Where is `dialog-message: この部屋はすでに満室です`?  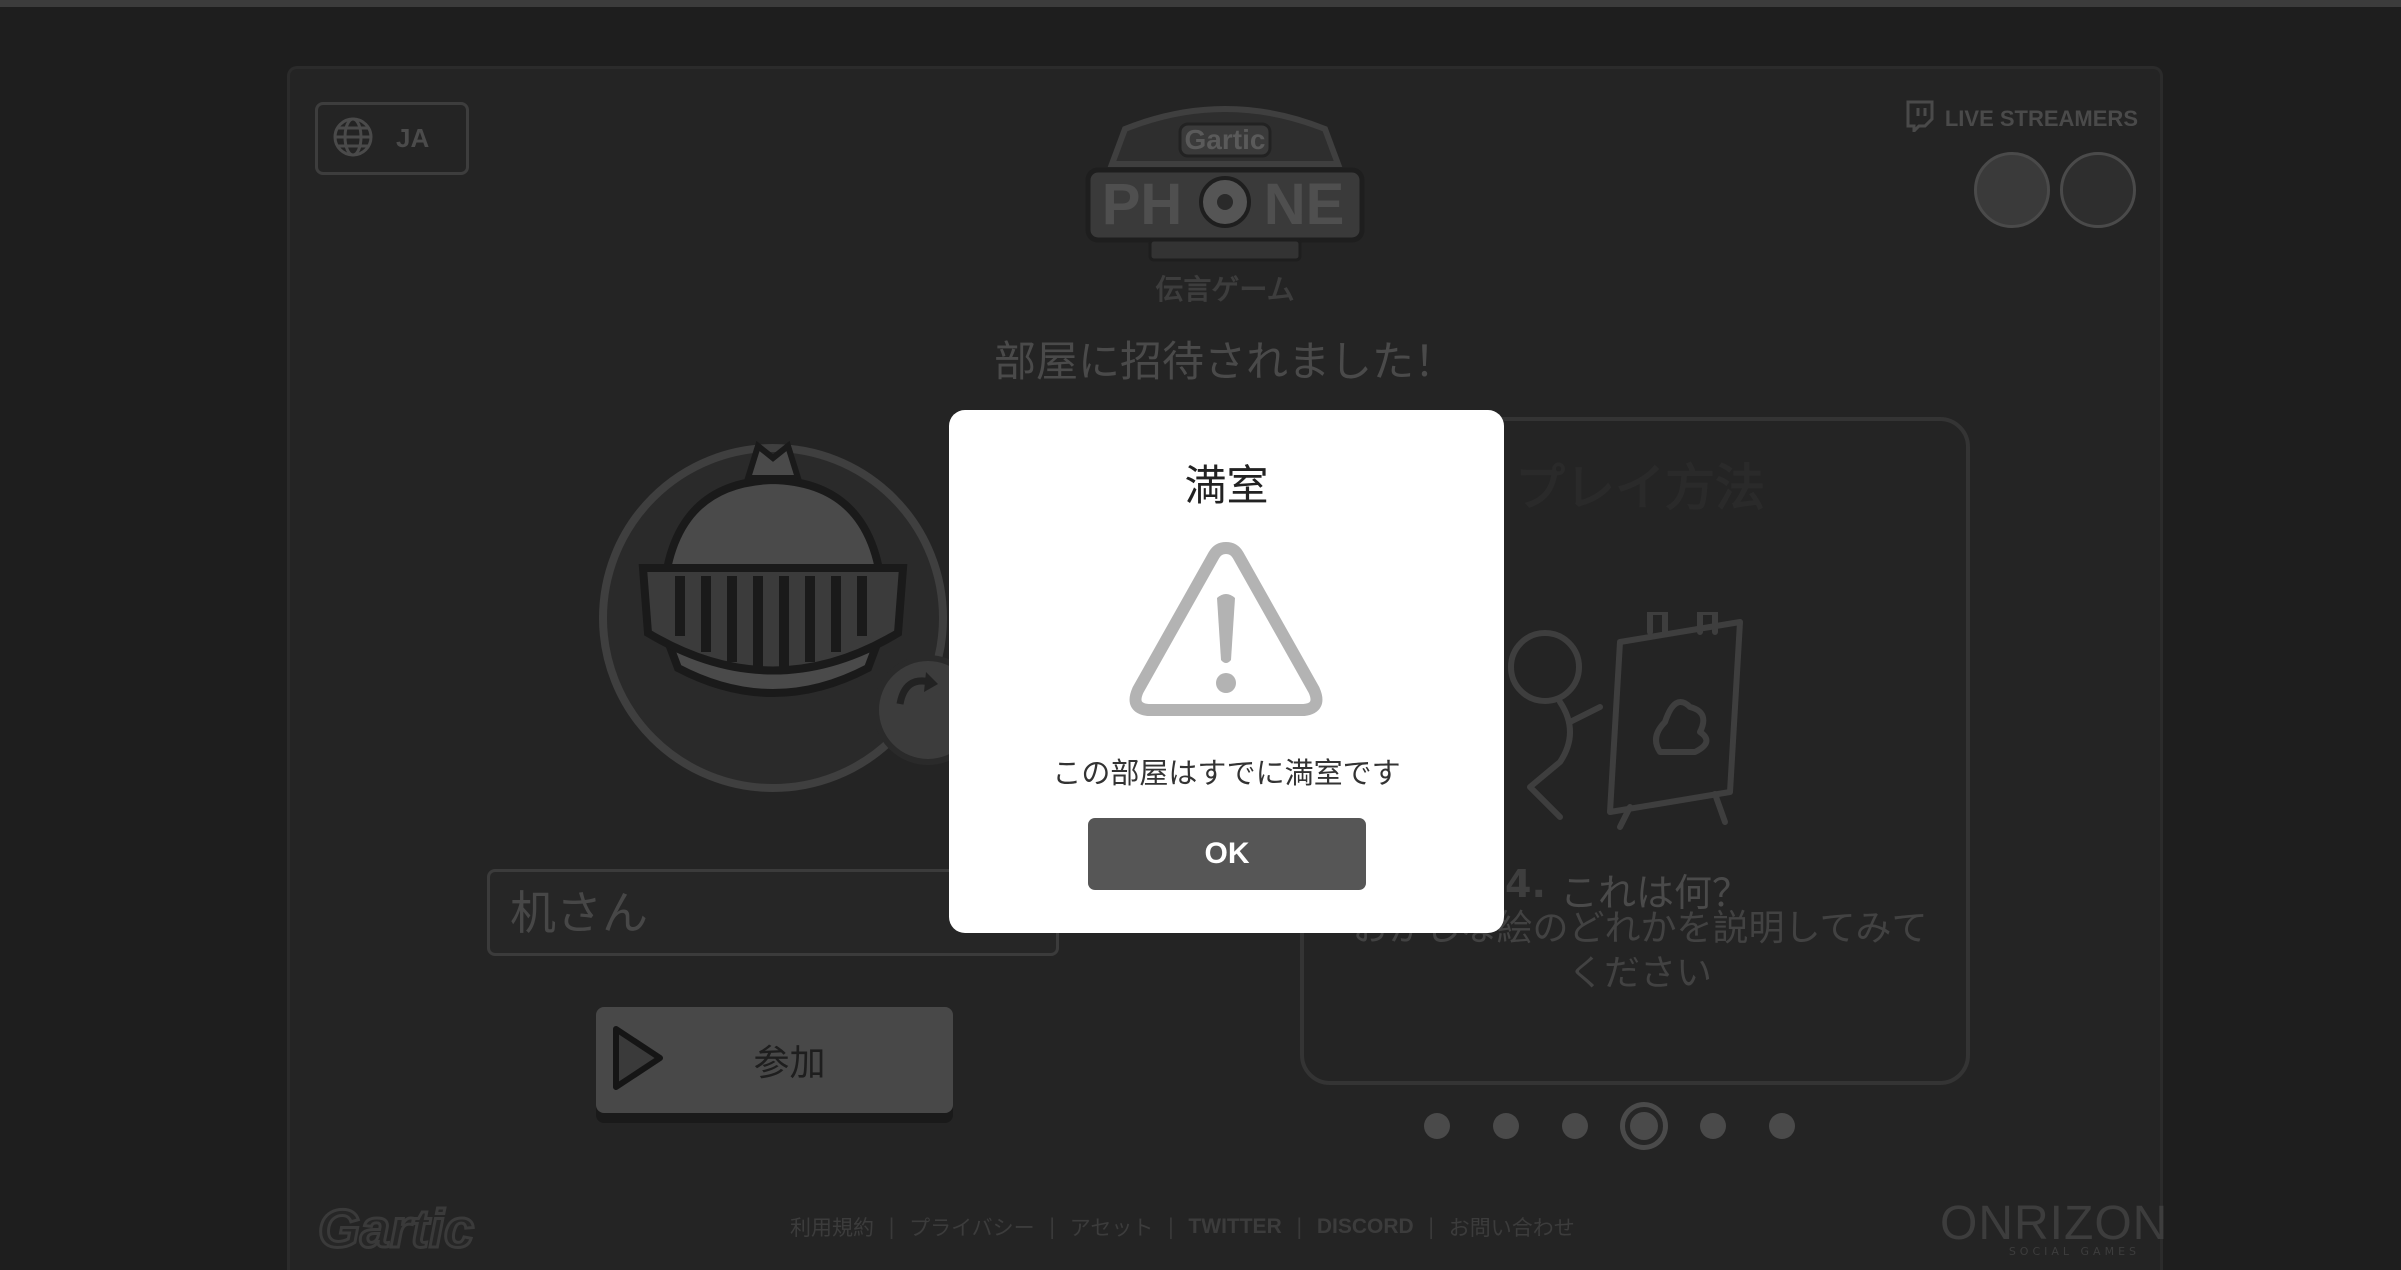 dialog-message: この部屋はすでに満室です is located at coordinates (1226, 773).